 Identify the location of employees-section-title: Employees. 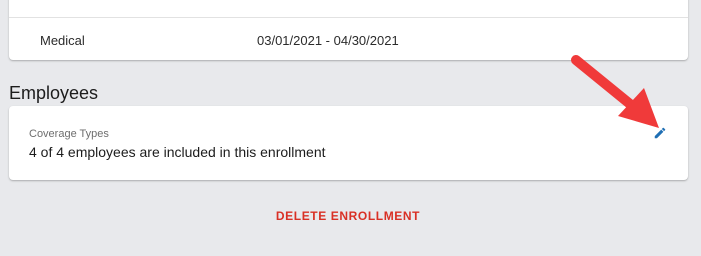
(54, 93).